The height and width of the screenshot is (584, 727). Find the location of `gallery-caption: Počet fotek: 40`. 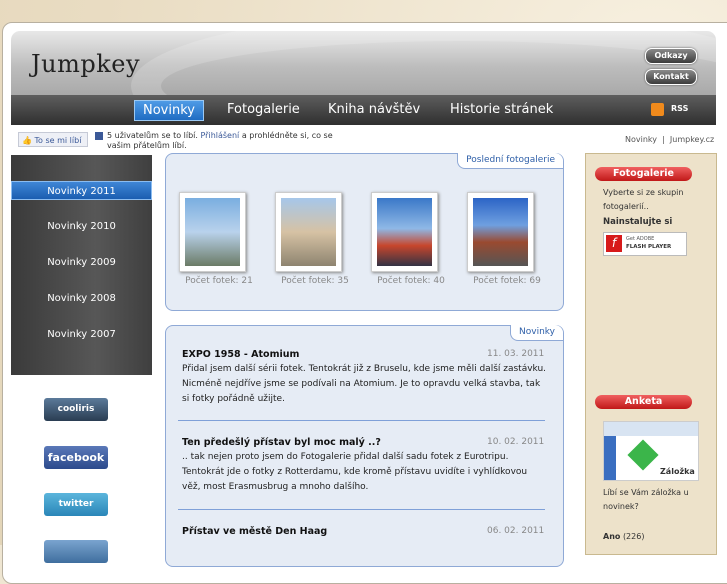

gallery-caption: Počet fotek: 40 is located at coordinates (411, 281).